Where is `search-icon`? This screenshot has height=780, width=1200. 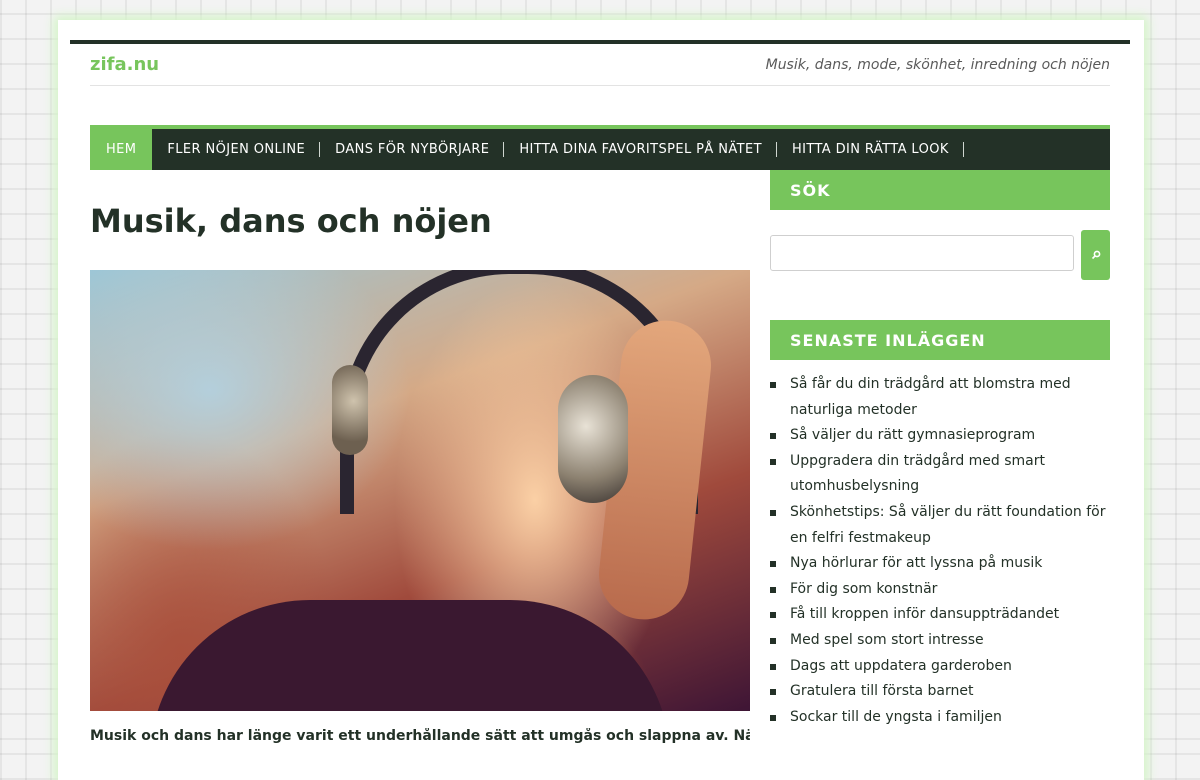
search-icon is located at coordinates (1095, 255).